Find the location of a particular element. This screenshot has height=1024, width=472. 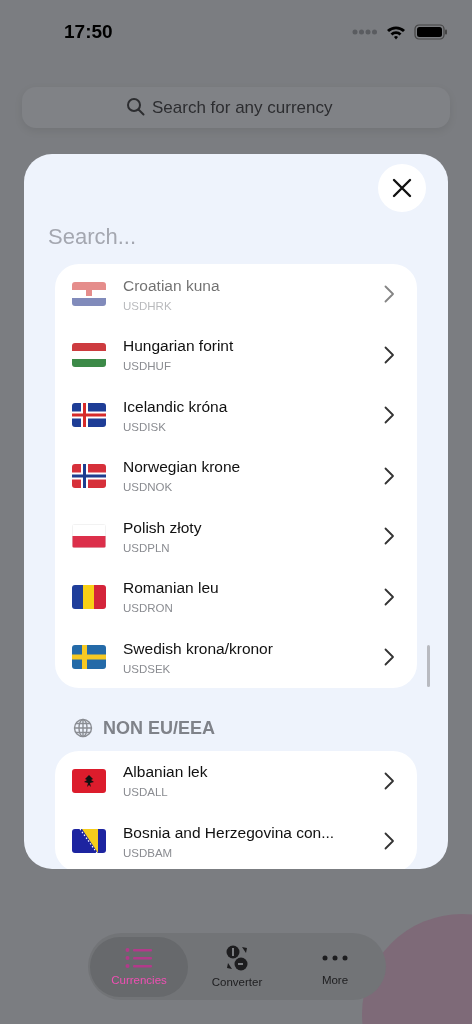

more-icon is located at coordinates (335, 958).